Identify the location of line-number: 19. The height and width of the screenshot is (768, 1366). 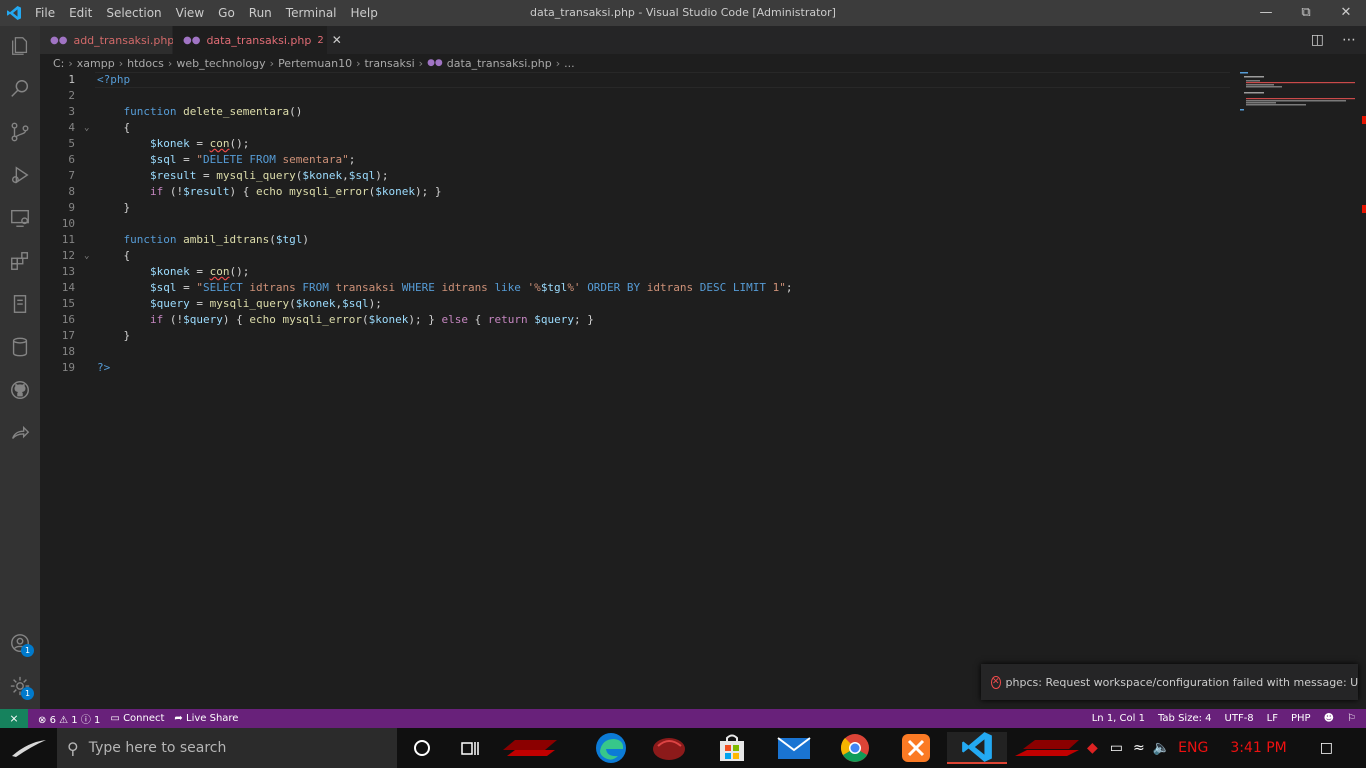
(68, 367).